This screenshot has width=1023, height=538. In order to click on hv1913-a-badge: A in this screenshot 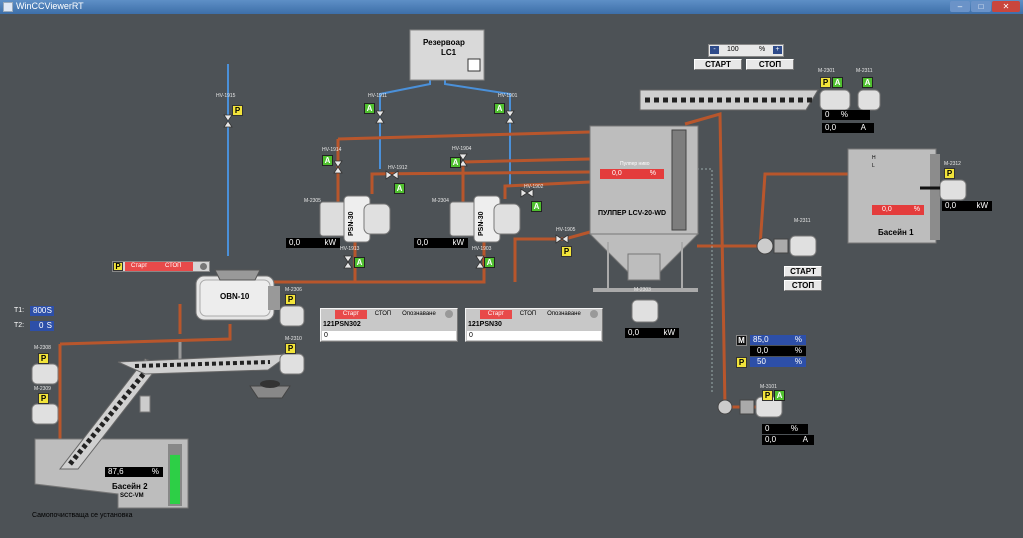, I will do `click(359, 262)`.